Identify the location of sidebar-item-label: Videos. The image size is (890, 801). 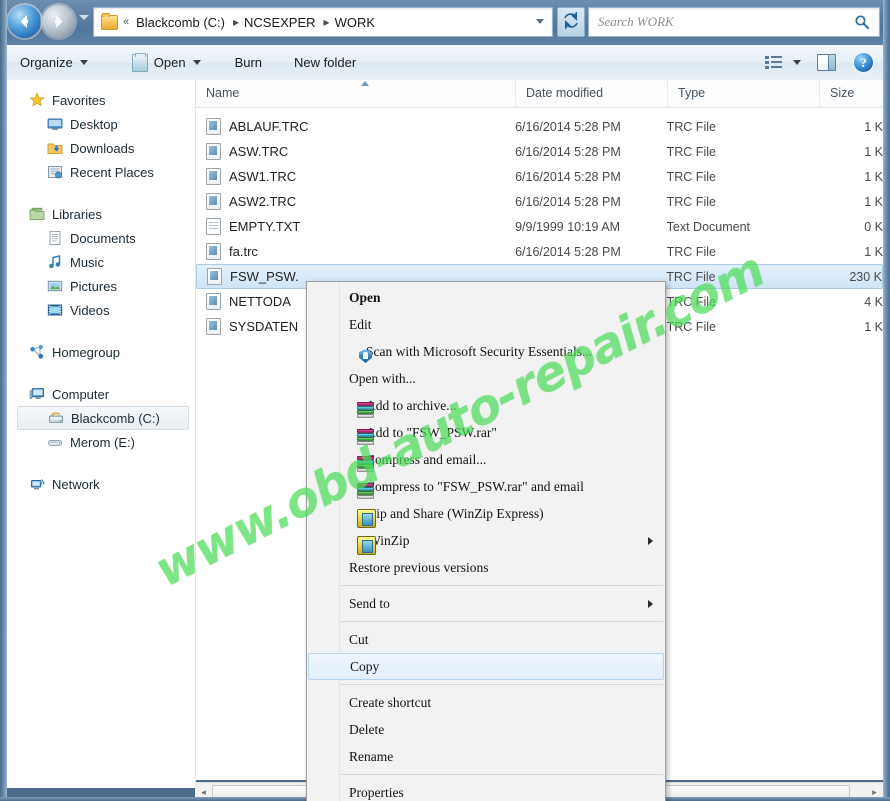
(90, 310).